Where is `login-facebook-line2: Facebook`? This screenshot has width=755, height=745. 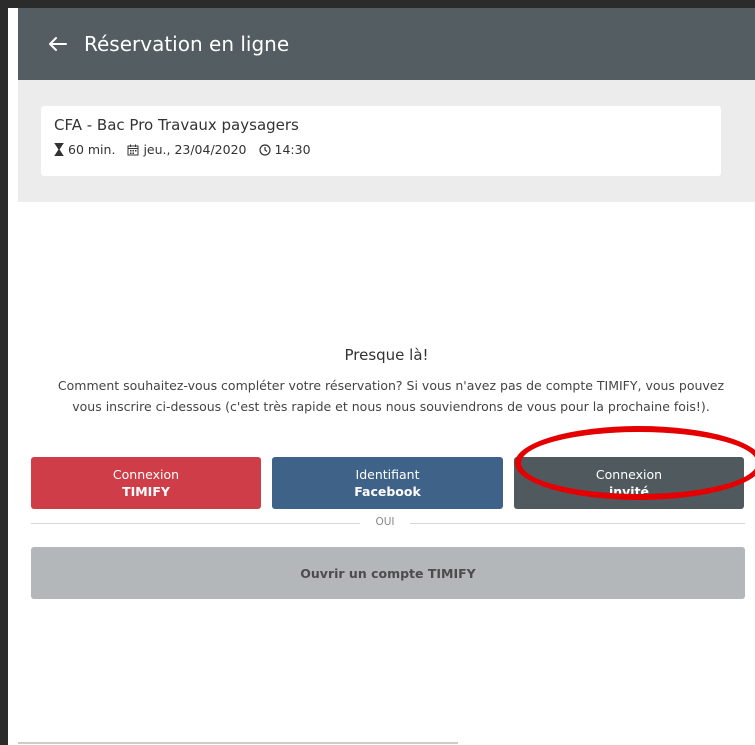
login-facebook-line2: Facebook is located at coordinates (387, 491).